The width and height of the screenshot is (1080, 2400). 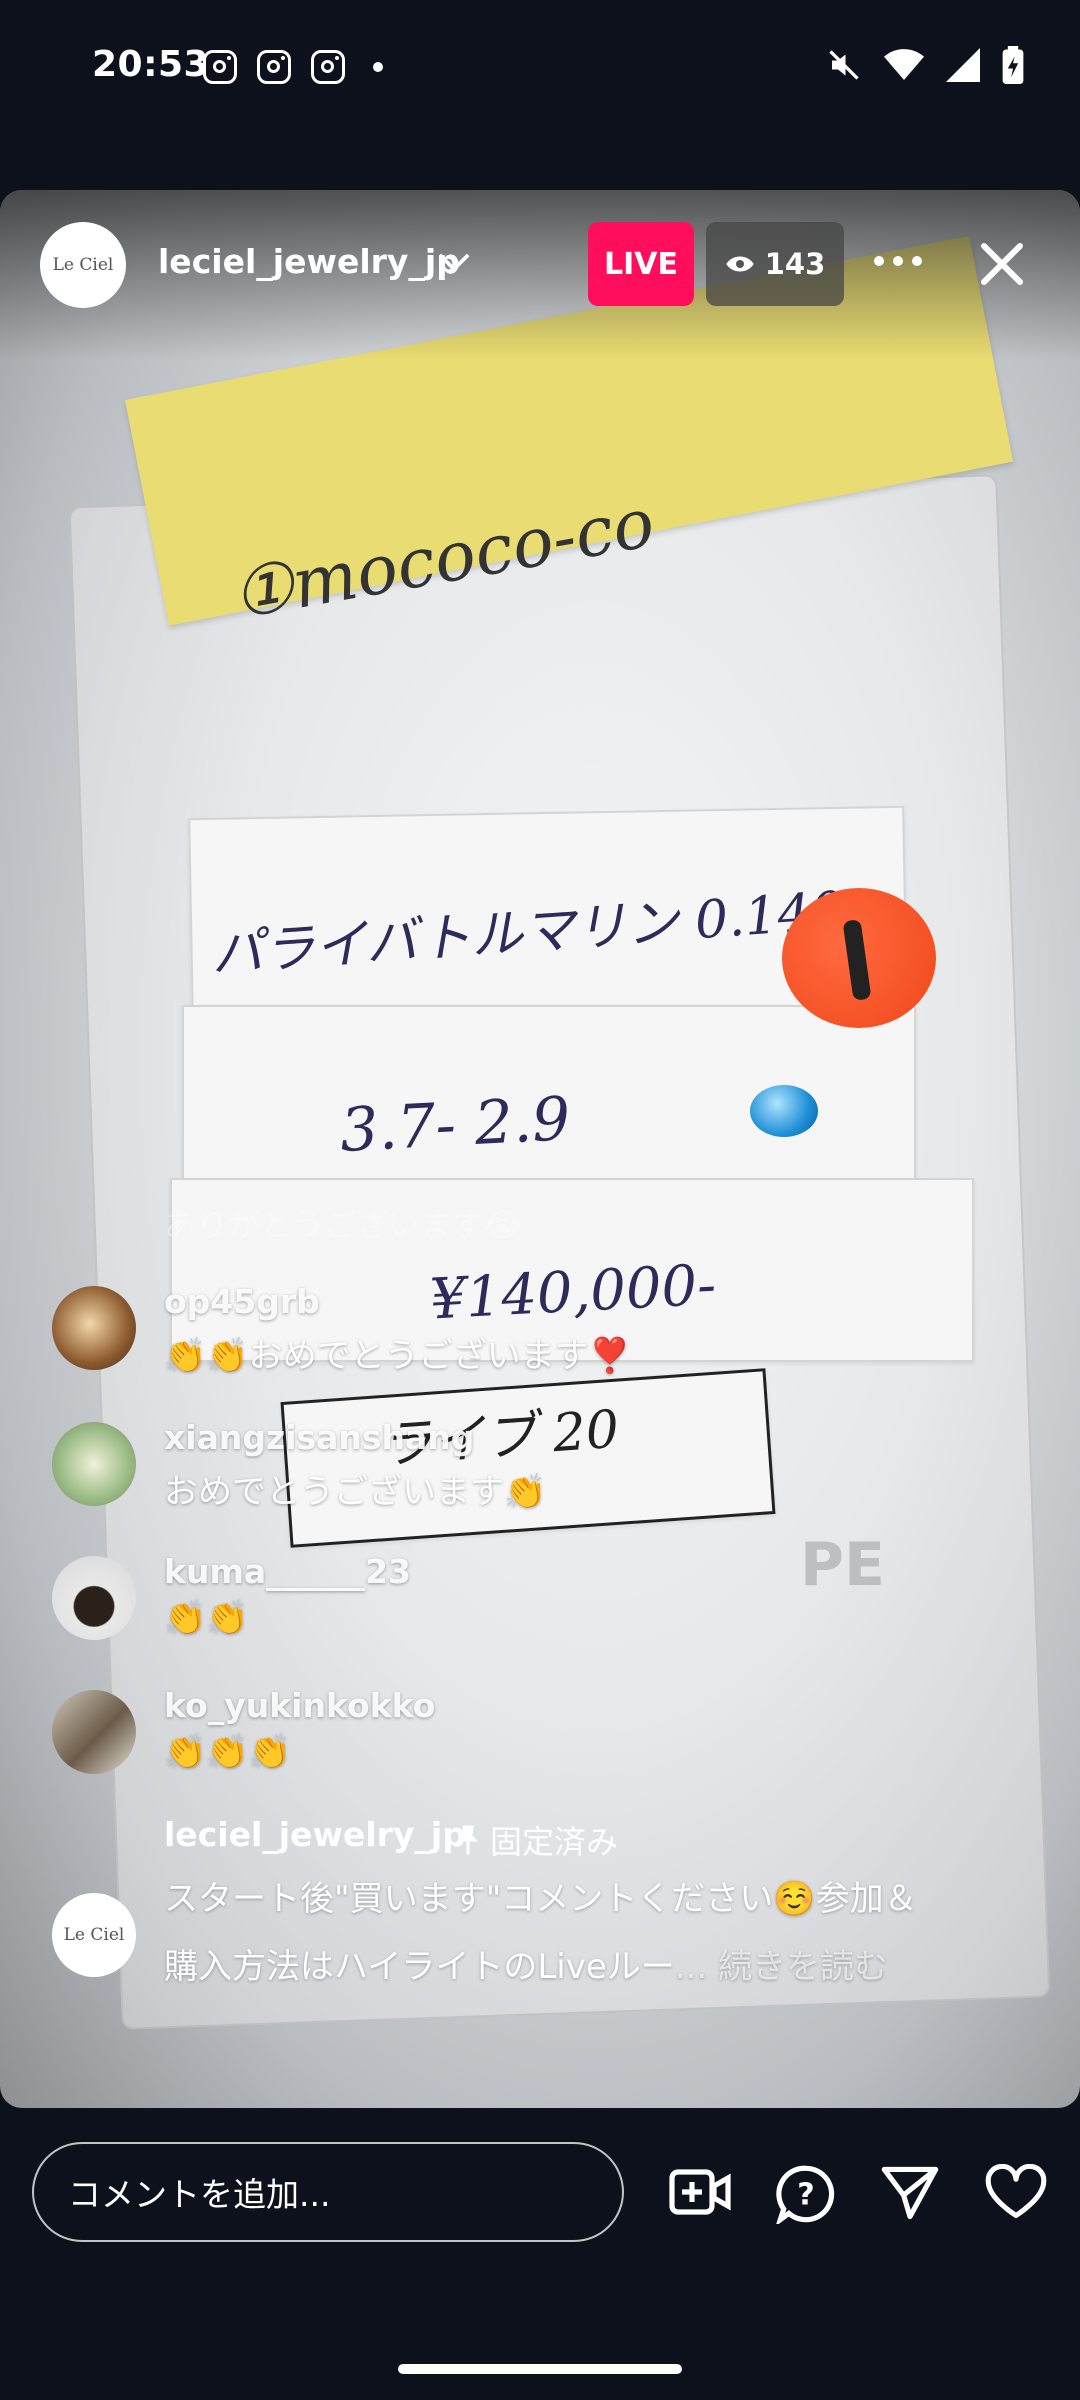 What do you see at coordinates (1013, 65) in the screenshot?
I see `battery-icon` at bounding box center [1013, 65].